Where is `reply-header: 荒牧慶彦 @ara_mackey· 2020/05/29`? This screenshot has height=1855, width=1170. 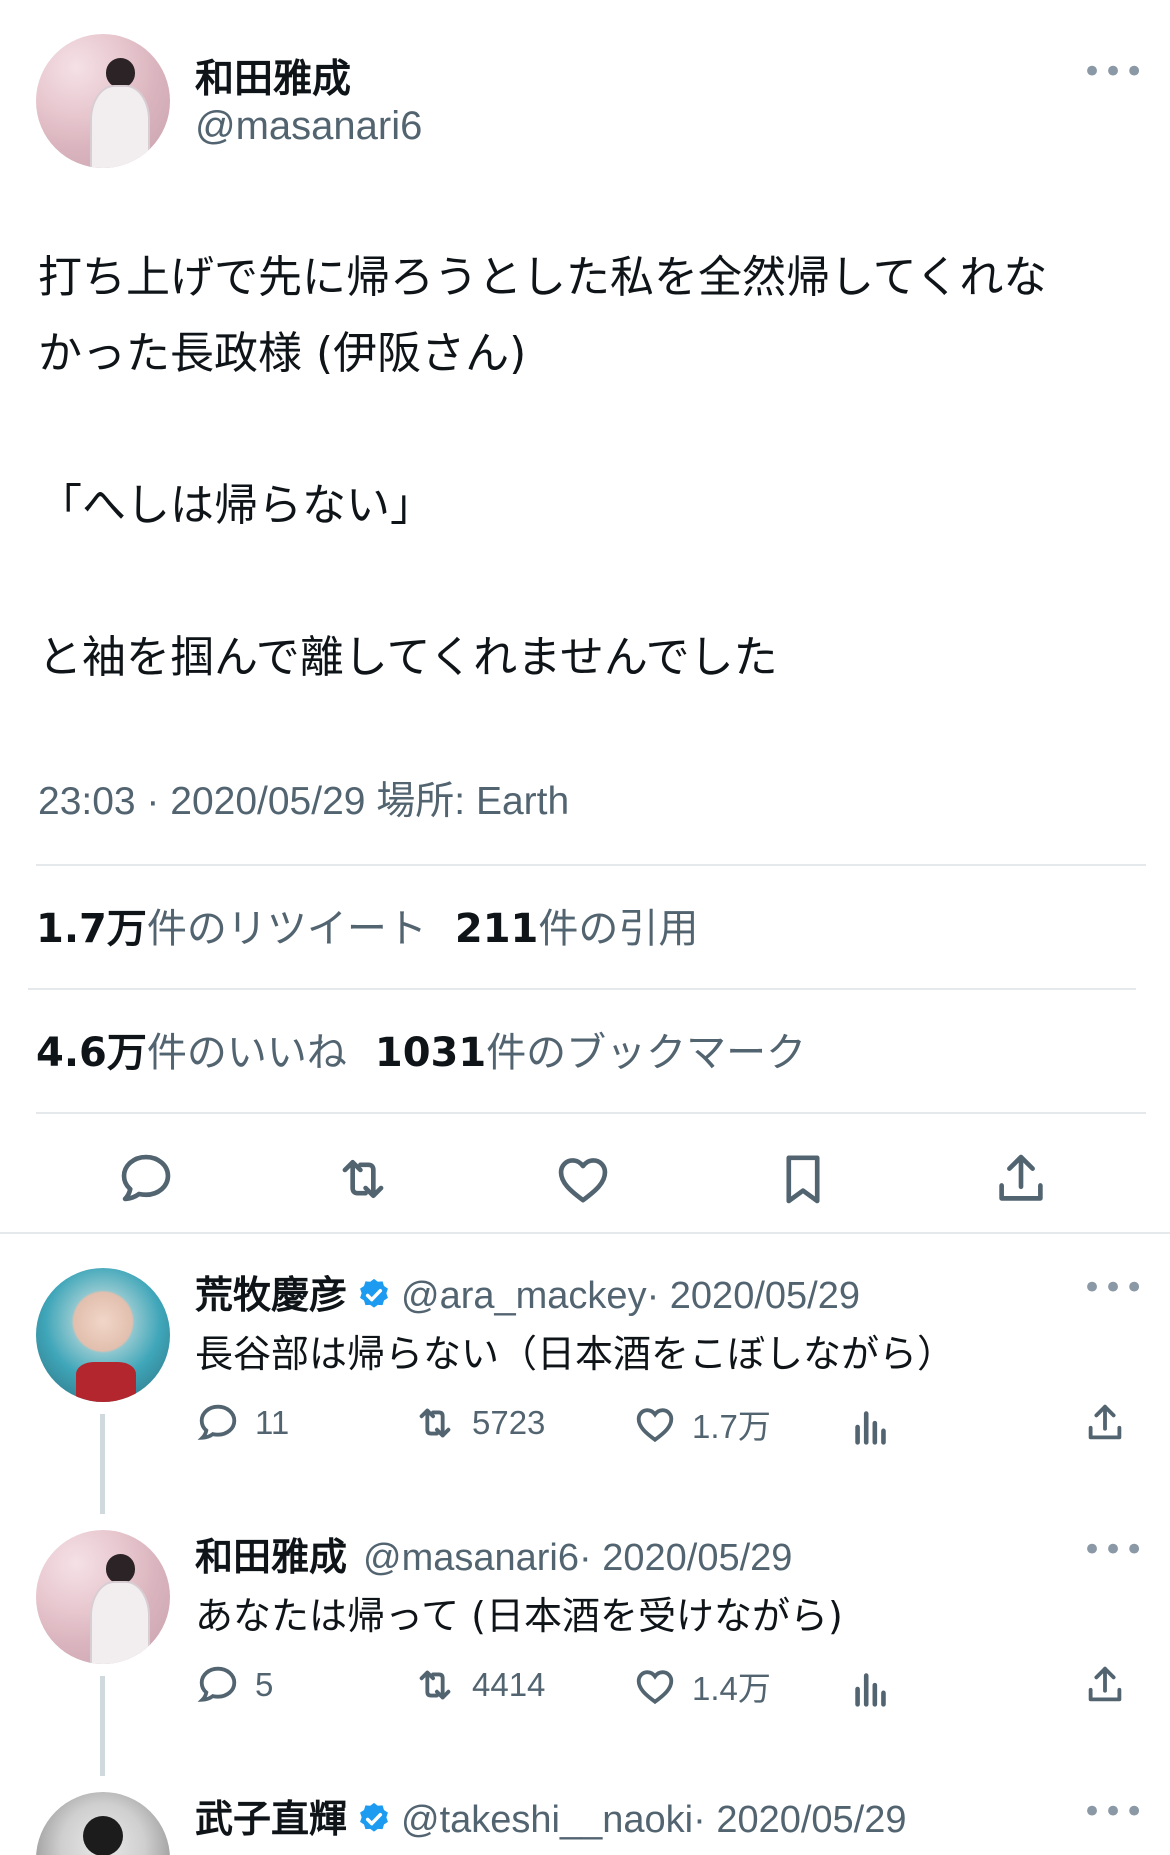 reply-header: 荒牧慶彦 @ara_mackey· 2020/05/29 is located at coordinates (527, 1291).